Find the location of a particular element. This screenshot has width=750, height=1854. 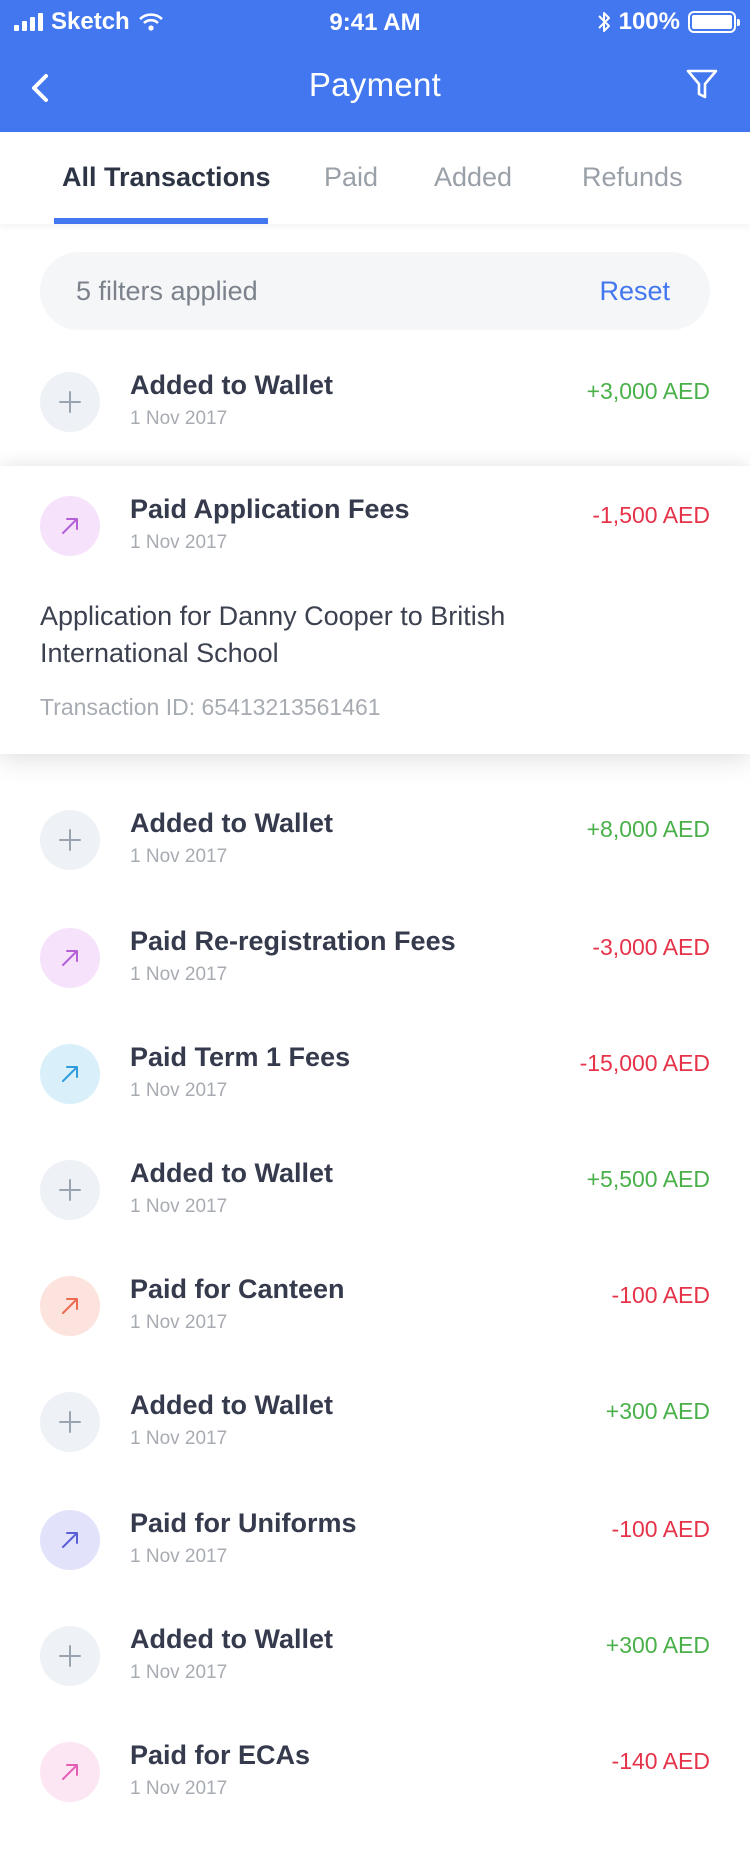

filter-summary-bar: 5 filters applied Reset is located at coordinates (375, 291).